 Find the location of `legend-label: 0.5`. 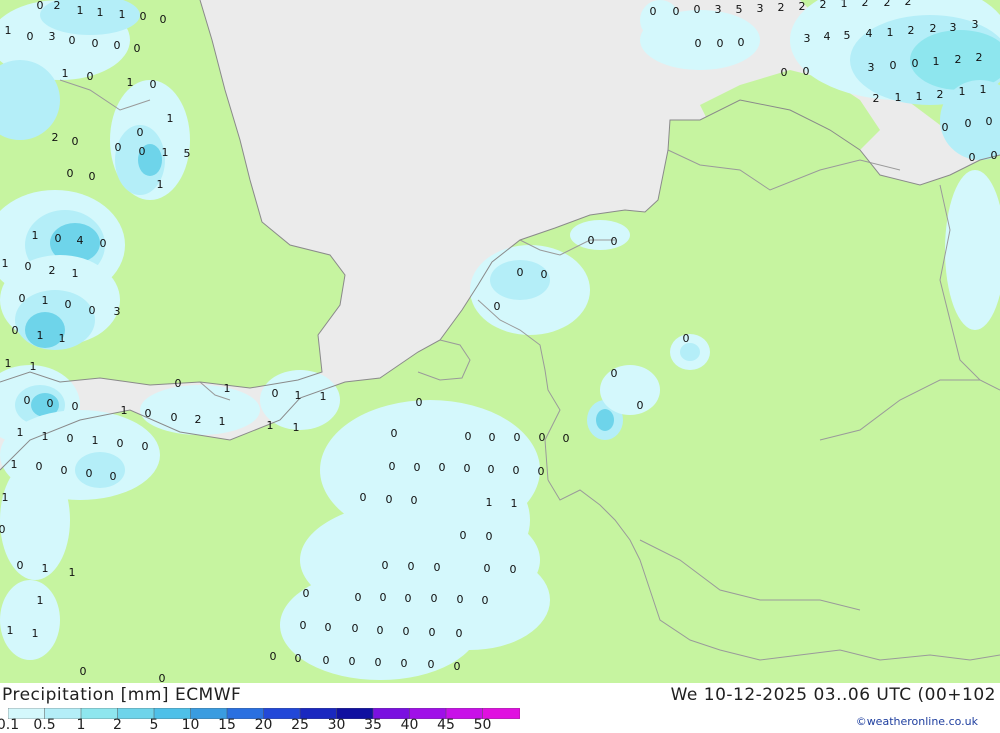

legend-label: 0.5 is located at coordinates (44, 725).